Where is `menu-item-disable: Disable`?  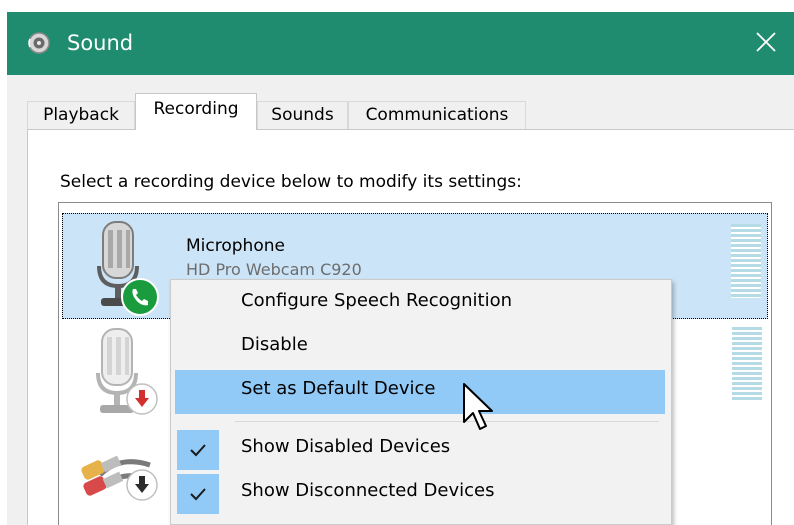
menu-item-disable: Disable is located at coordinates (420, 348).